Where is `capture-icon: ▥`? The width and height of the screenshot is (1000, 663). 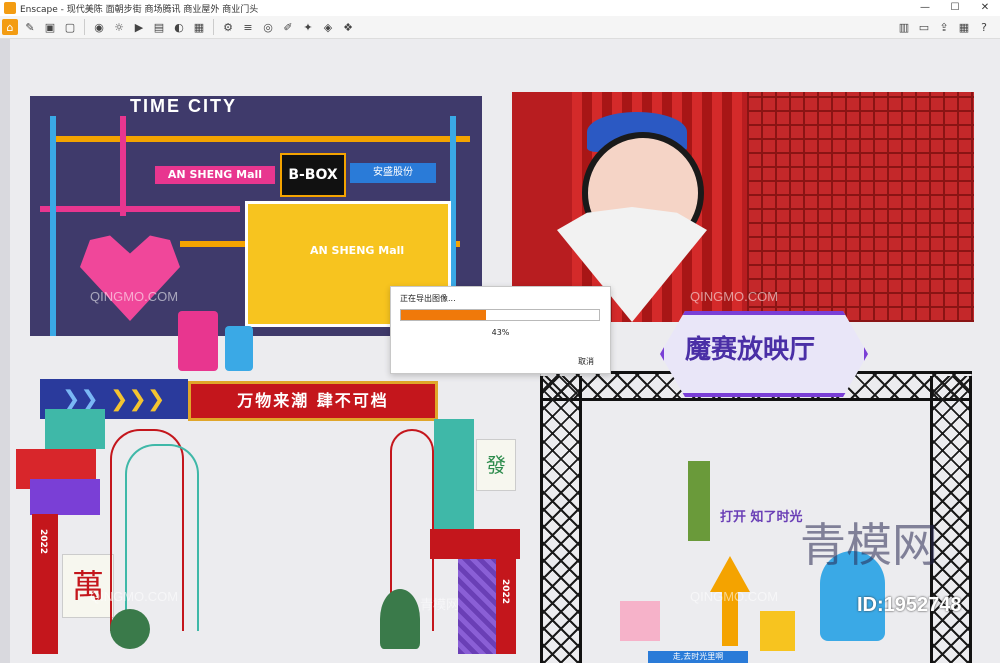
capture-icon: ▥ is located at coordinates (904, 27).